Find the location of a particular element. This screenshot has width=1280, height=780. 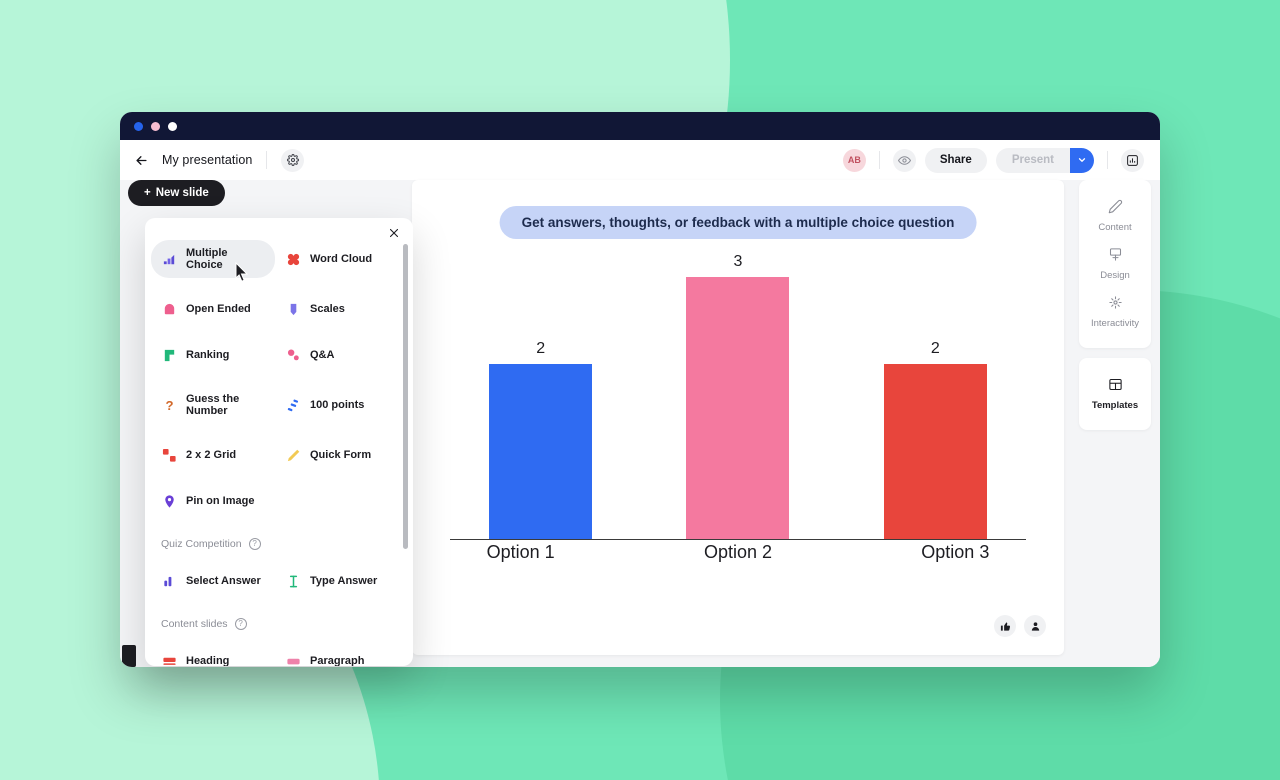

rail-item-interactivity: Interactivity is located at coordinates (1115, 312).